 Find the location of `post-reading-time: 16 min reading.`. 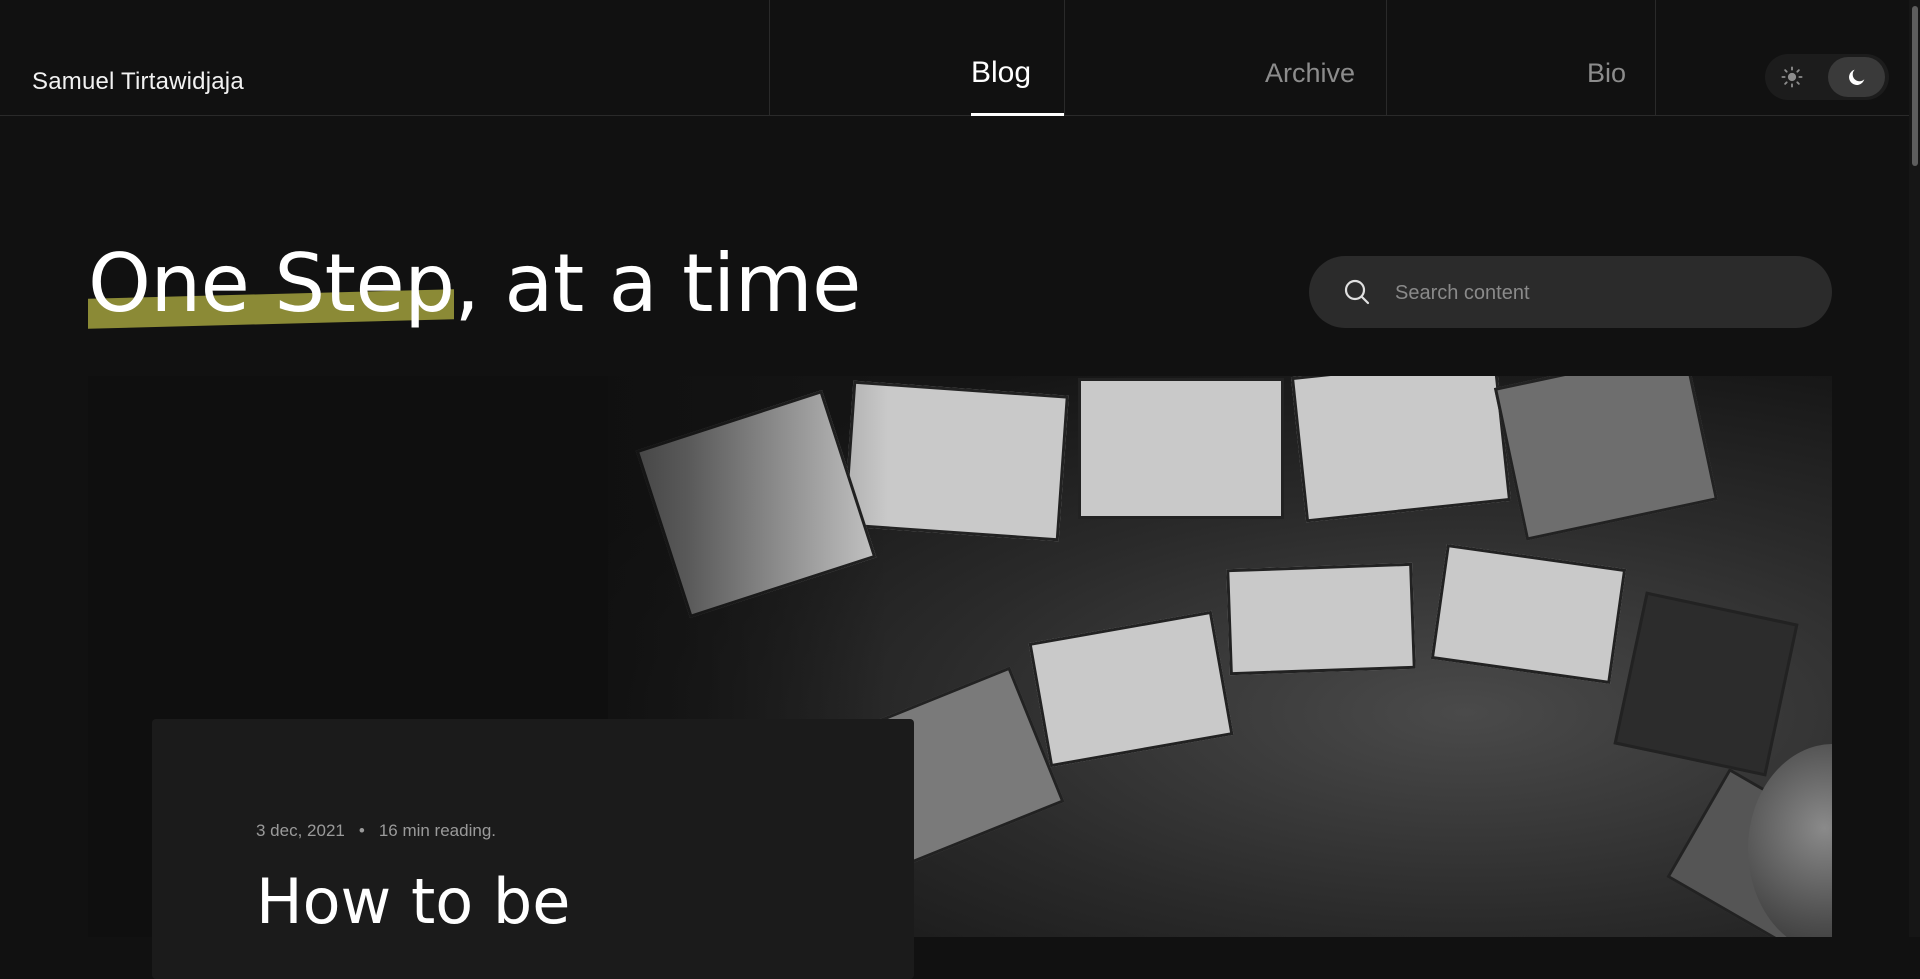

post-reading-time: 16 min reading. is located at coordinates (437, 830).